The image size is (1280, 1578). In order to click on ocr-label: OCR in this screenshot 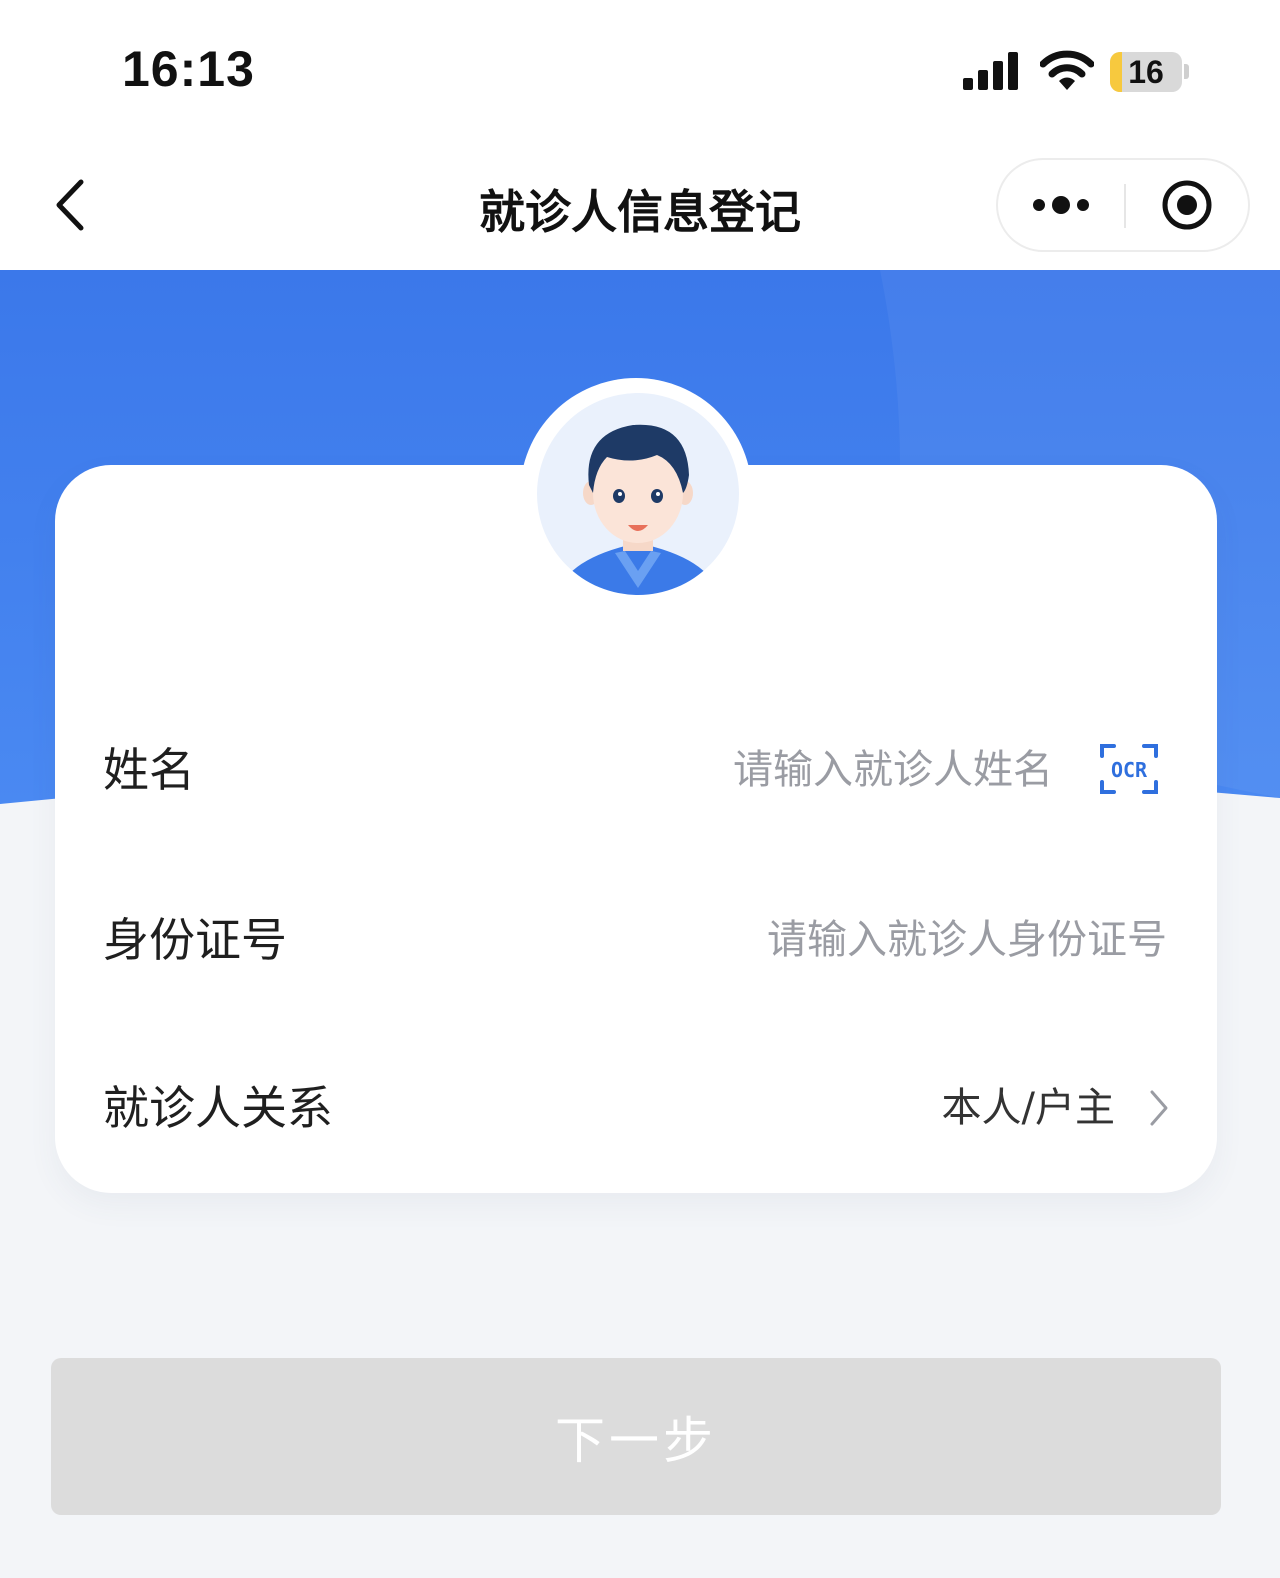, I will do `click(1129, 770)`.